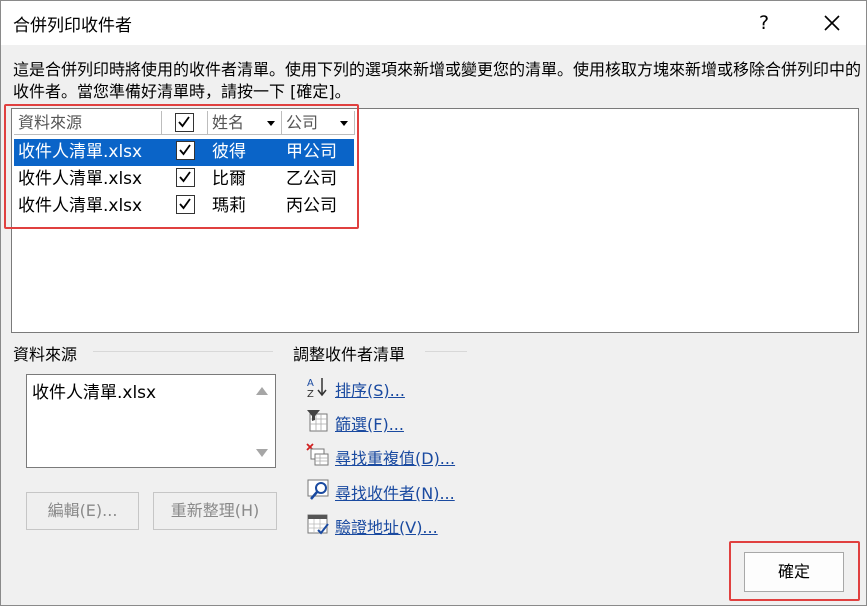 The width and height of the screenshot is (867, 606). What do you see at coordinates (151, 421) in the screenshot?
I see `data-source-list: 收件人清單.xlsx` at bounding box center [151, 421].